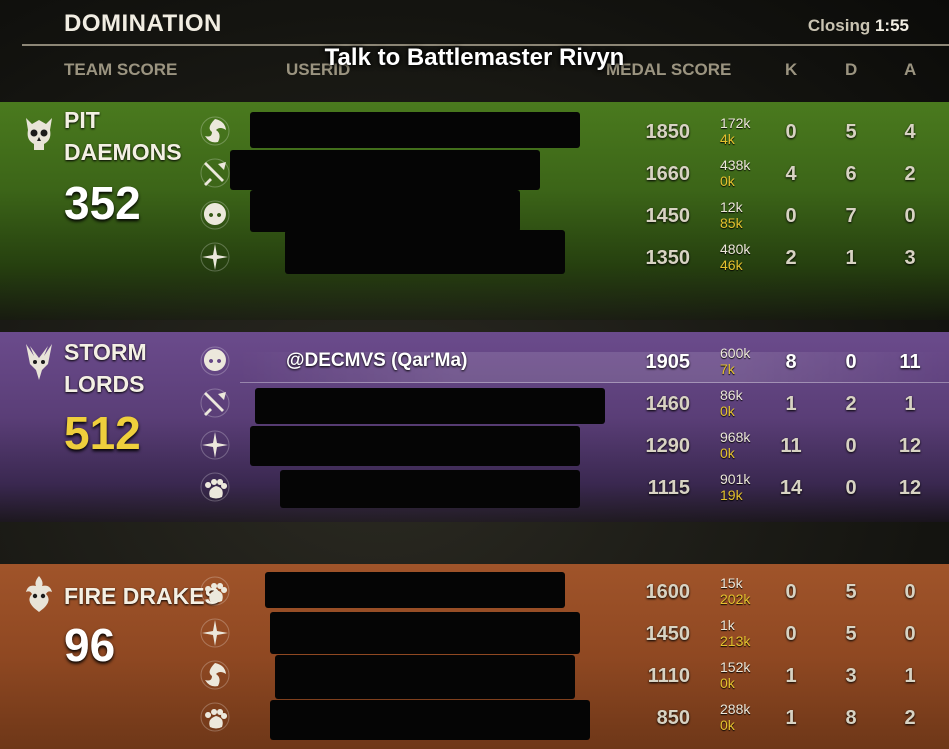  What do you see at coordinates (910, 132) in the screenshot?
I see `assists: 4` at bounding box center [910, 132].